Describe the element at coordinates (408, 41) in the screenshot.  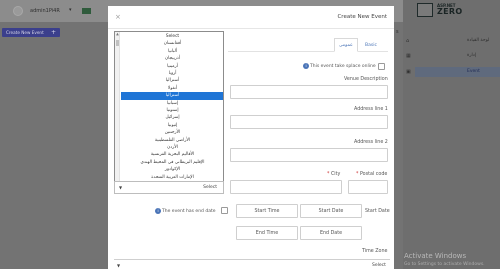
I see `home-icon: ⌂` at that location.